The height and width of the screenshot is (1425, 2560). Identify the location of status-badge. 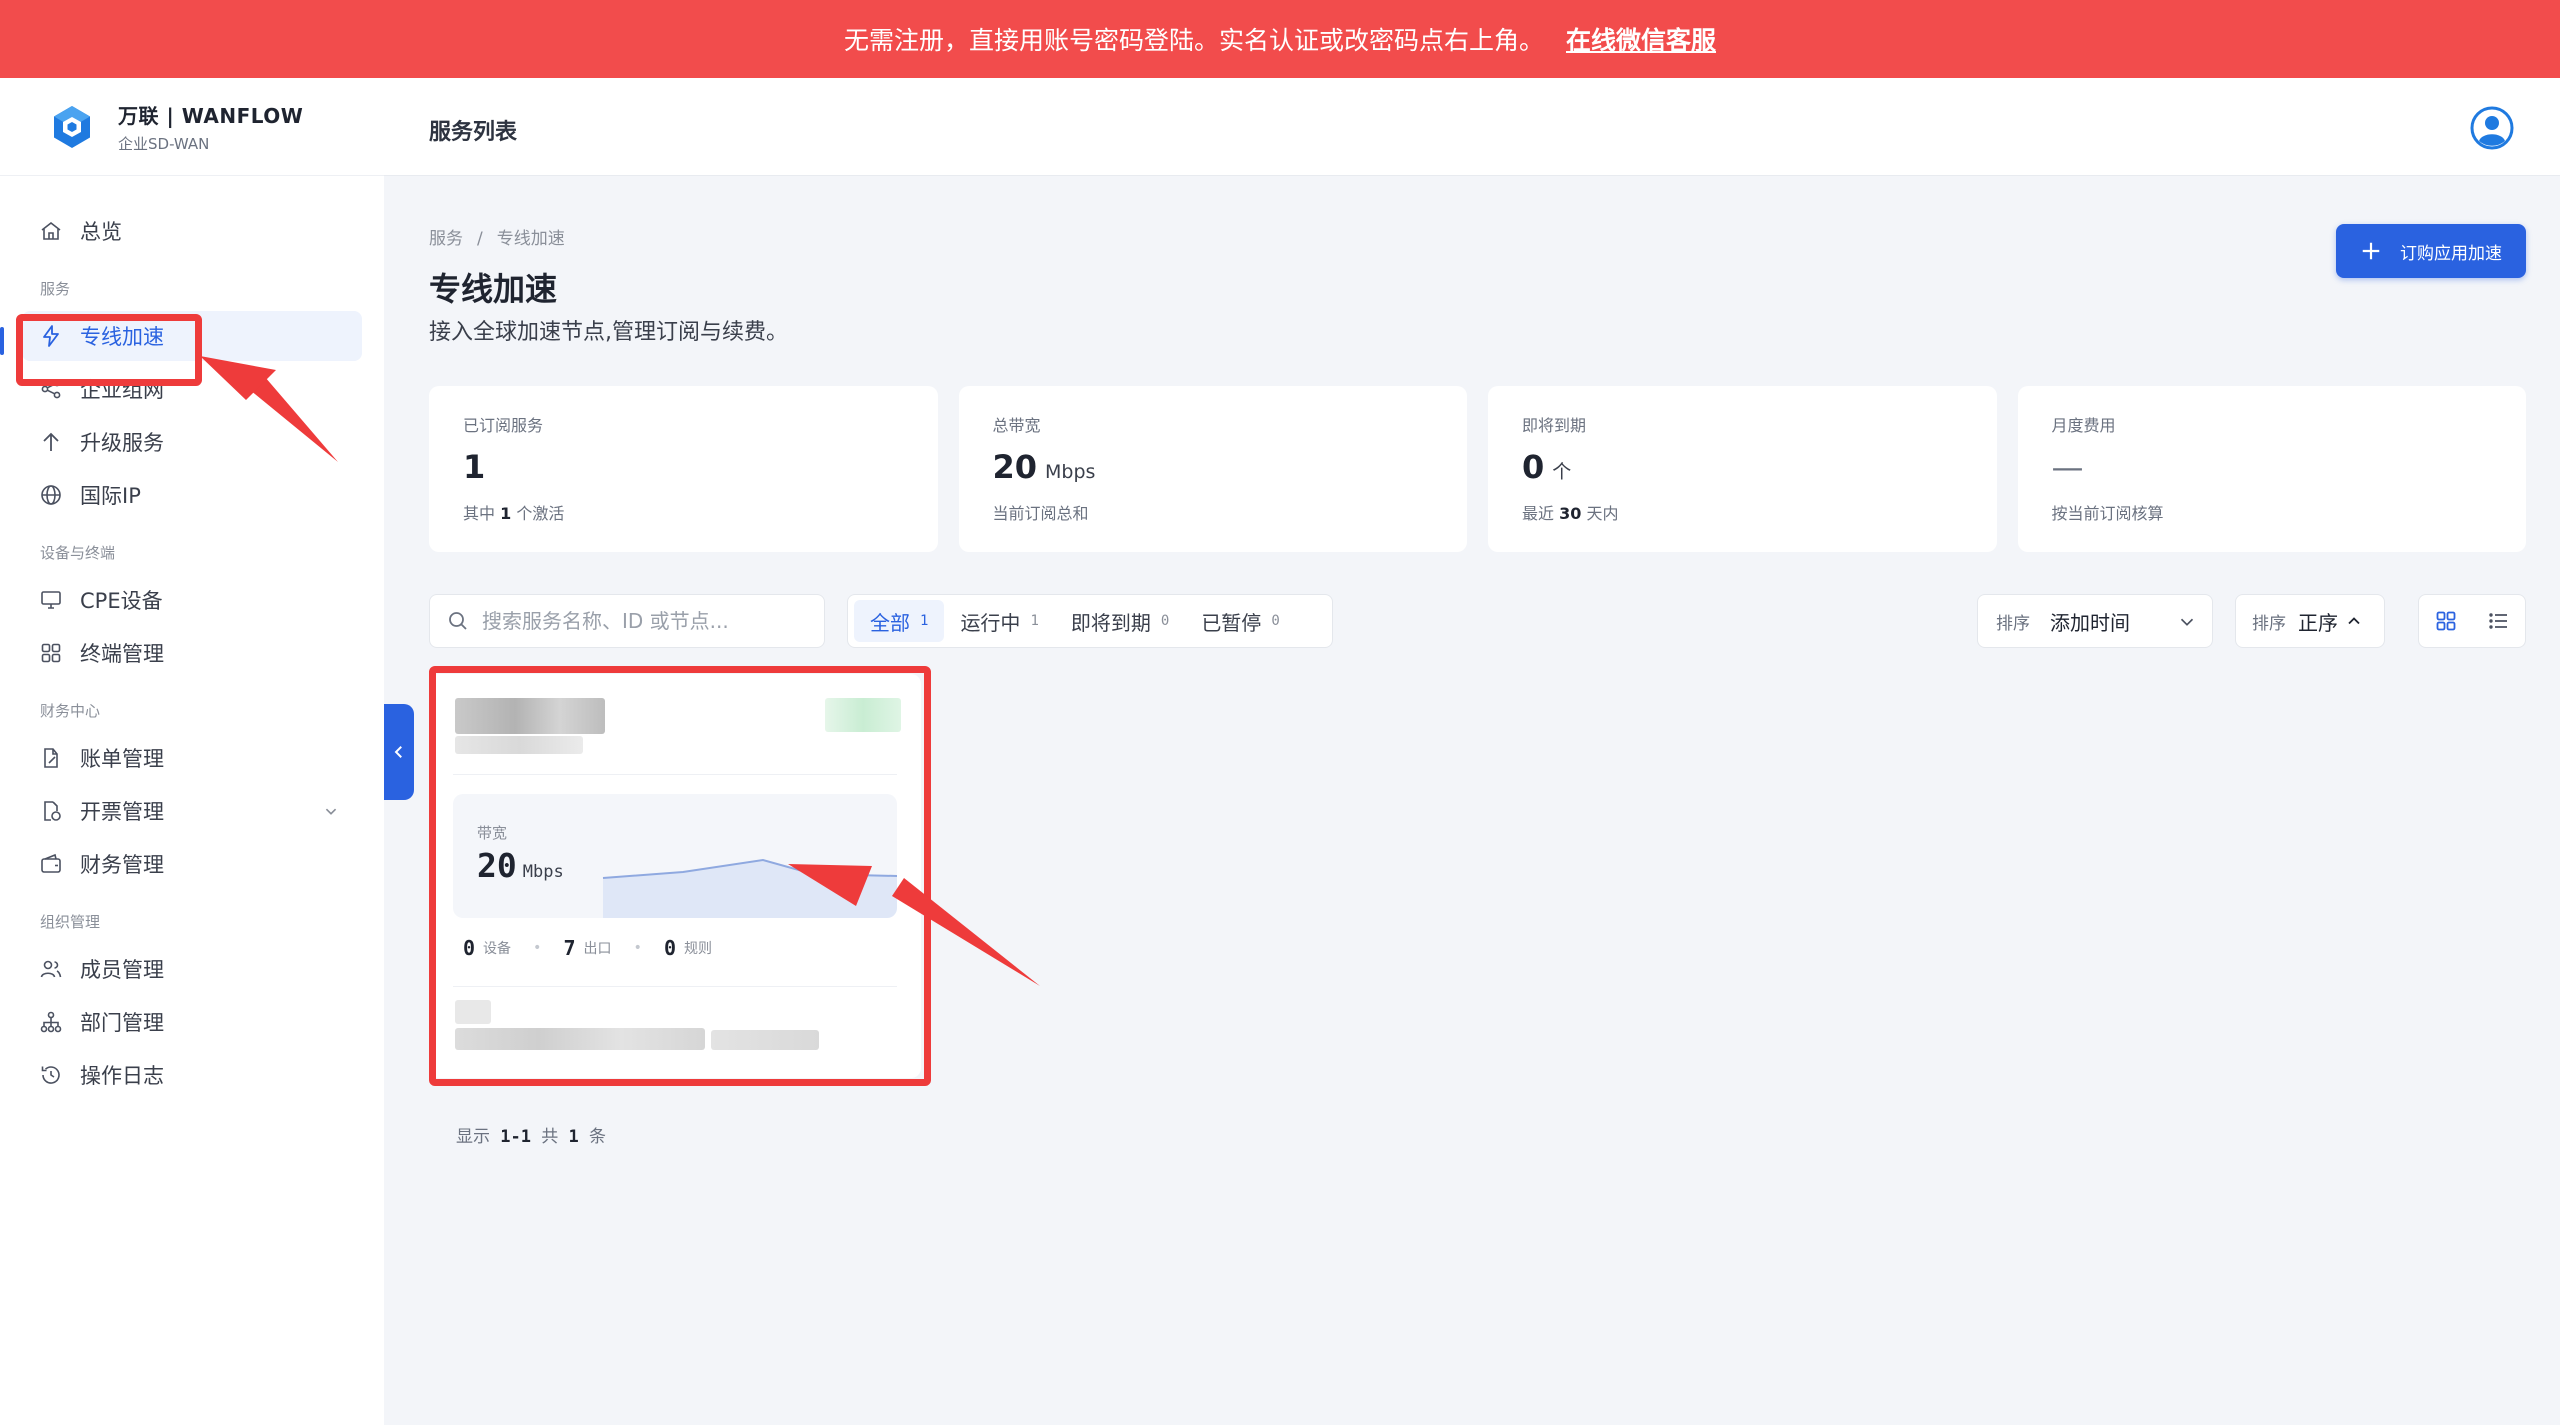
(863, 715).